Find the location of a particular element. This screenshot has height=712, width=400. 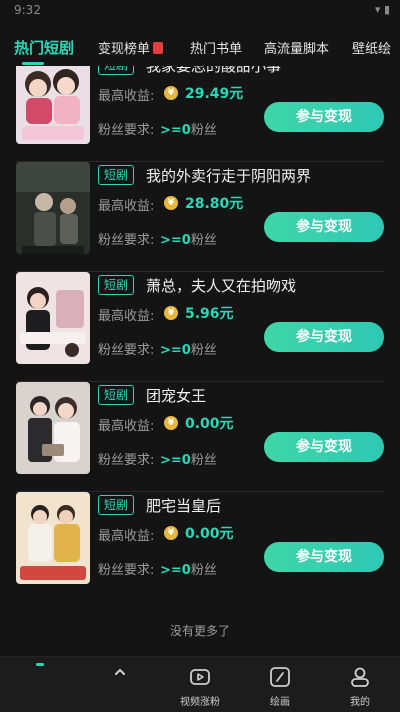

tab-high-traffic-script: 高流量脚本 is located at coordinates (296, 47).